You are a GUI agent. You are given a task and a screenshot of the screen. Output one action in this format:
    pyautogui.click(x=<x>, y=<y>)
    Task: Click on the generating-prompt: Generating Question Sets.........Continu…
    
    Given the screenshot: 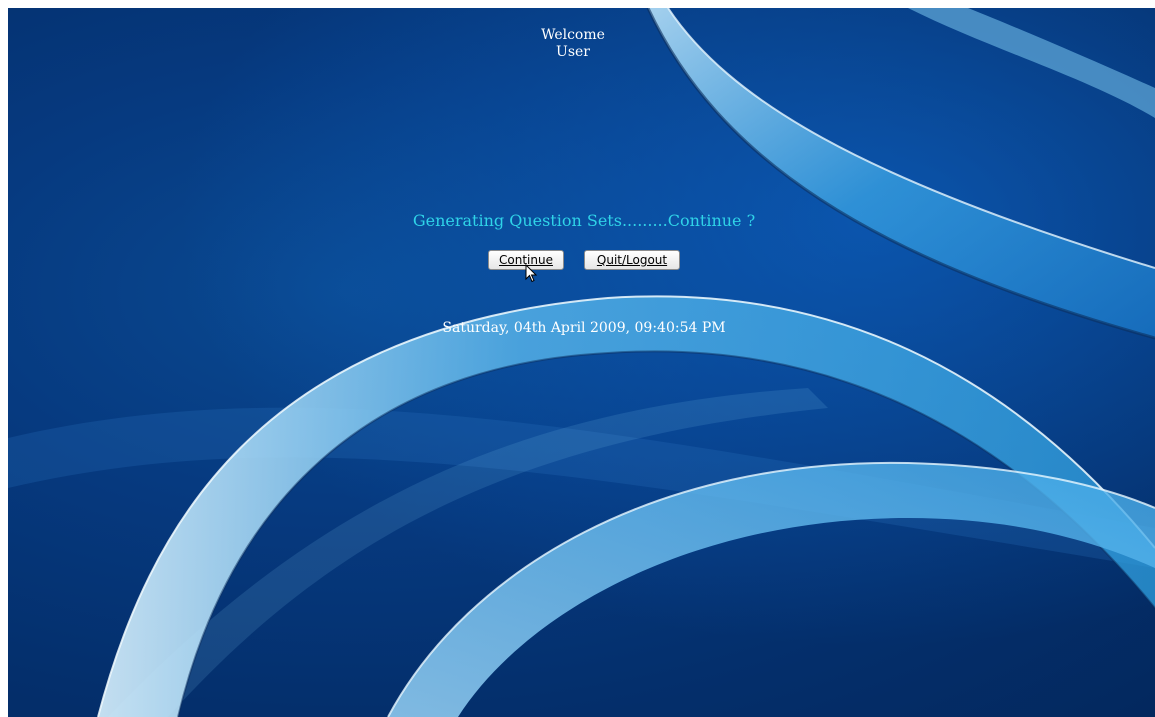 What is the action you would take?
    pyautogui.click(x=584, y=220)
    